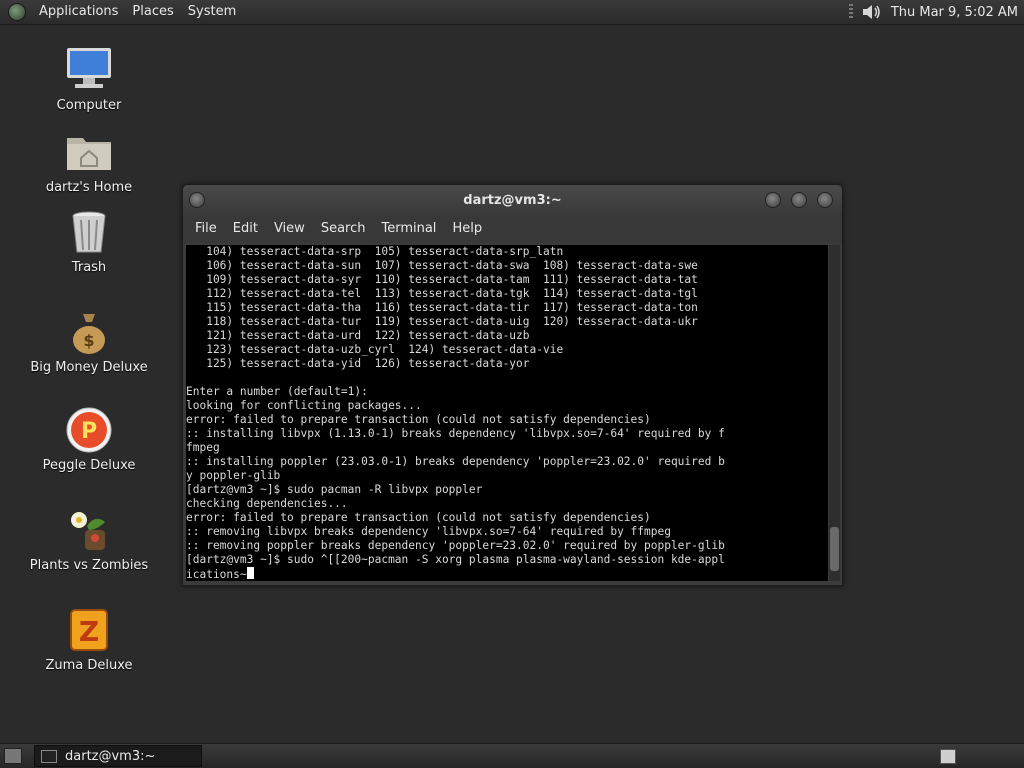 This screenshot has width=1024, height=768. What do you see at coordinates (212, 12) in the screenshot?
I see `menu-system: System` at bounding box center [212, 12].